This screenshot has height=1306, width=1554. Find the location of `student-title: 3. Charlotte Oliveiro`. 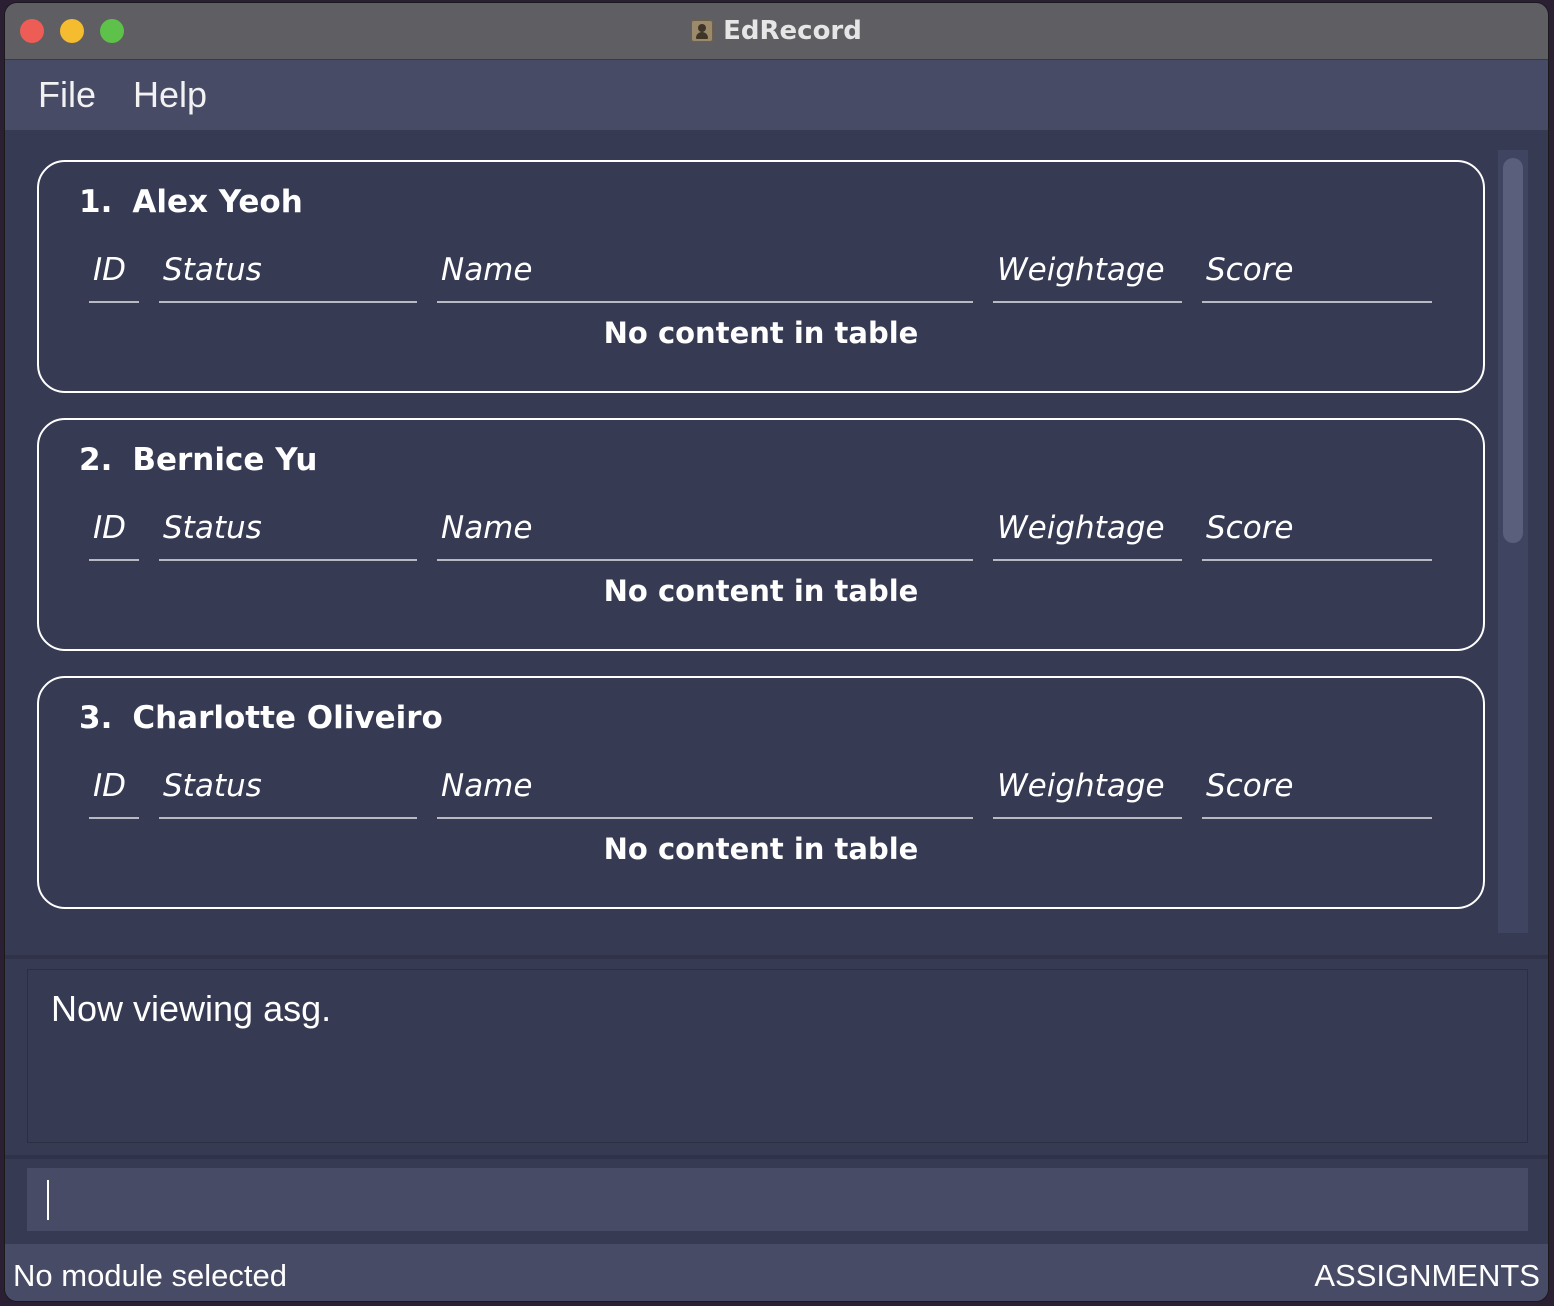

student-title: 3. Charlotte Oliveiro is located at coordinates (261, 718).